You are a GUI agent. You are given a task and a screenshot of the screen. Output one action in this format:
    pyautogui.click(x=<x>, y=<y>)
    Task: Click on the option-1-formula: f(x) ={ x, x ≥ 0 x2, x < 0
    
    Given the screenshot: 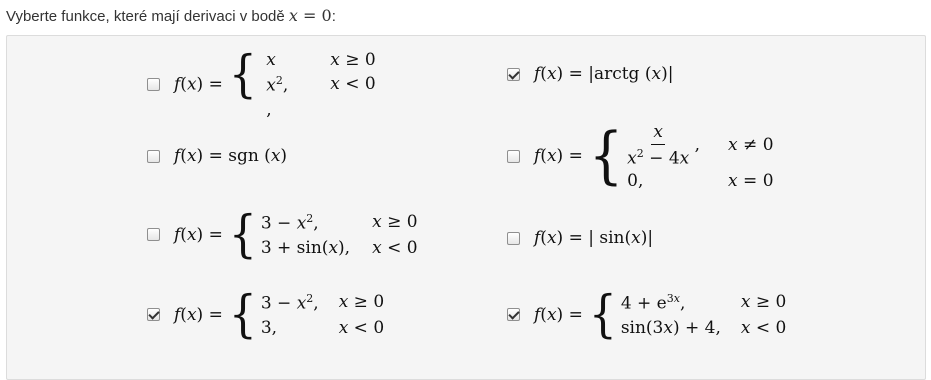 What is the action you would take?
    pyautogui.click(x=275, y=82)
    